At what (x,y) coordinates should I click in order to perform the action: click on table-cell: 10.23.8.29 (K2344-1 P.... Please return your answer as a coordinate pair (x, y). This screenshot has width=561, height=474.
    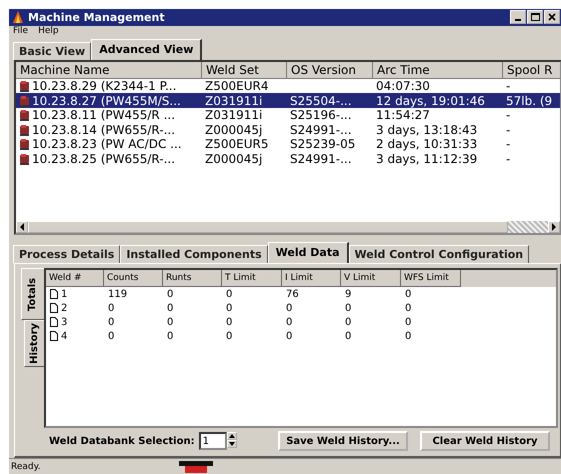
    Looking at the image, I should click on (104, 86).